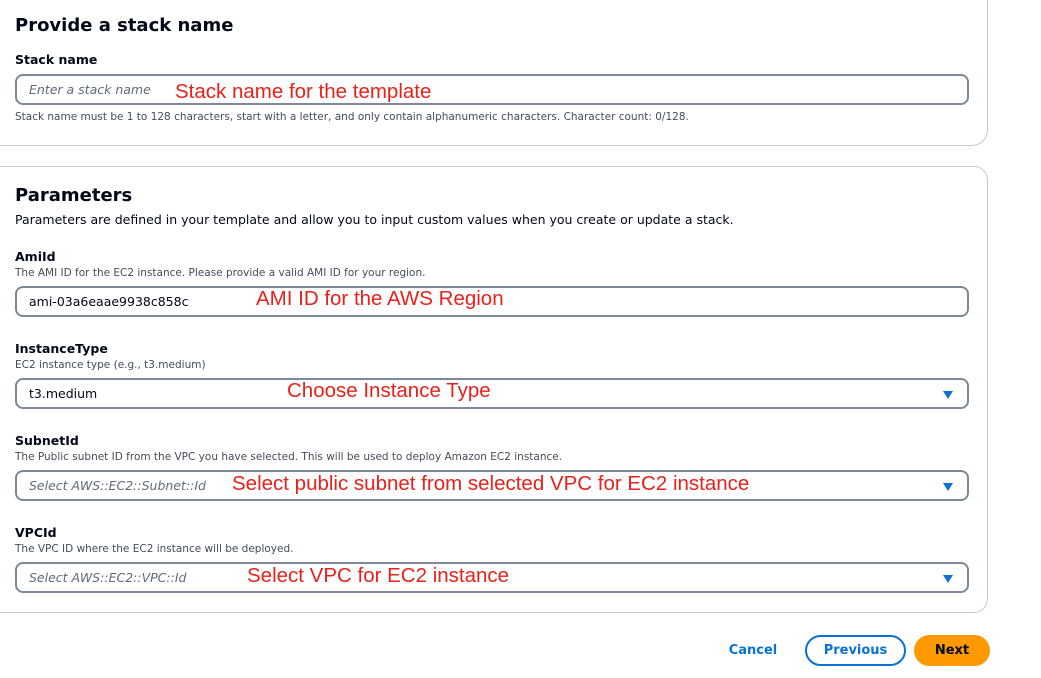  Describe the element at coordinates (378, 575) in the screenshot. I see `vpc-id-annotation: Select VPC for EC2 instance` at that location.